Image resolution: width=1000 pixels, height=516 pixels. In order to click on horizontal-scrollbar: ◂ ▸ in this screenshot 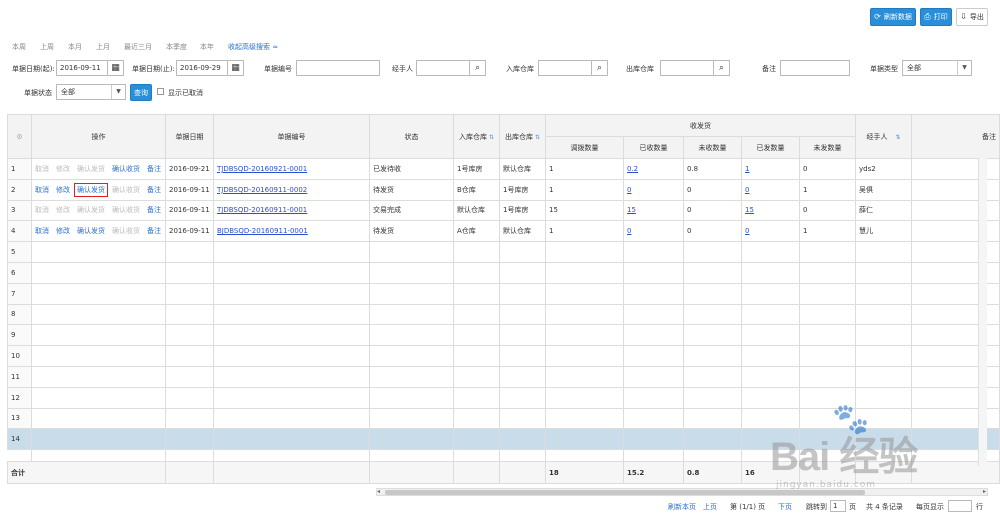, I will do `click(682, 492)`.